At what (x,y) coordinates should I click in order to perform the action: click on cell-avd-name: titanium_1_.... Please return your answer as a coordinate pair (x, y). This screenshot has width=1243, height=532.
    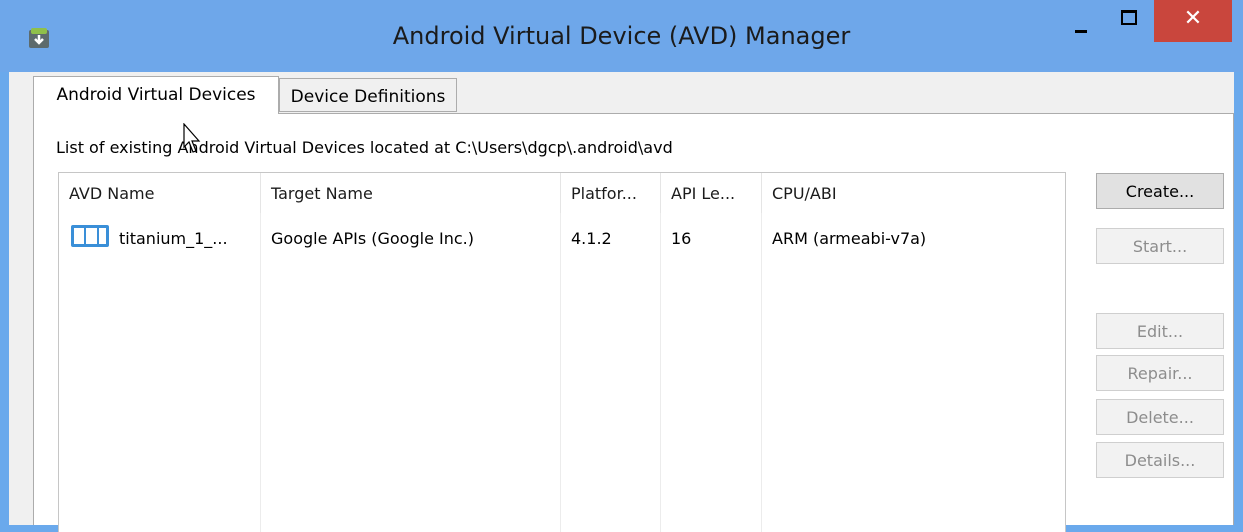
    Looking at the image, I should click on (173, 238).